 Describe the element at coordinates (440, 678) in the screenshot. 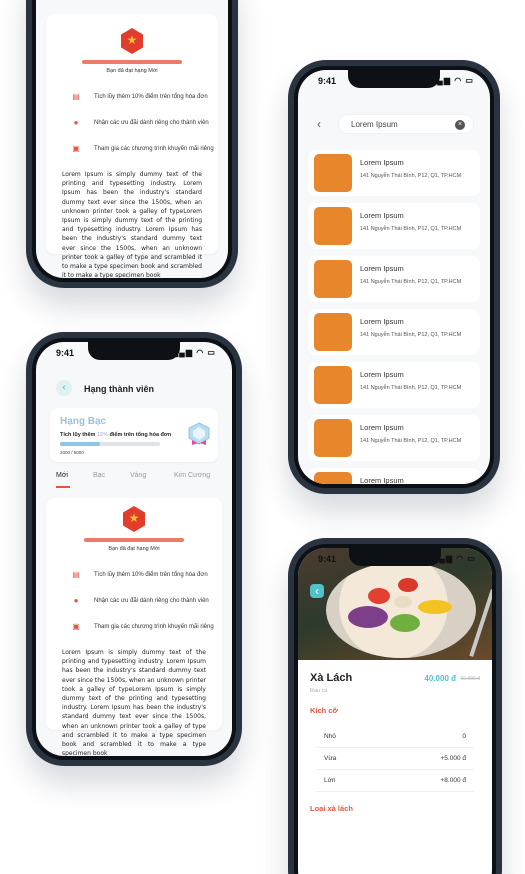

I see `product-price: 40.000 đ` at that location.